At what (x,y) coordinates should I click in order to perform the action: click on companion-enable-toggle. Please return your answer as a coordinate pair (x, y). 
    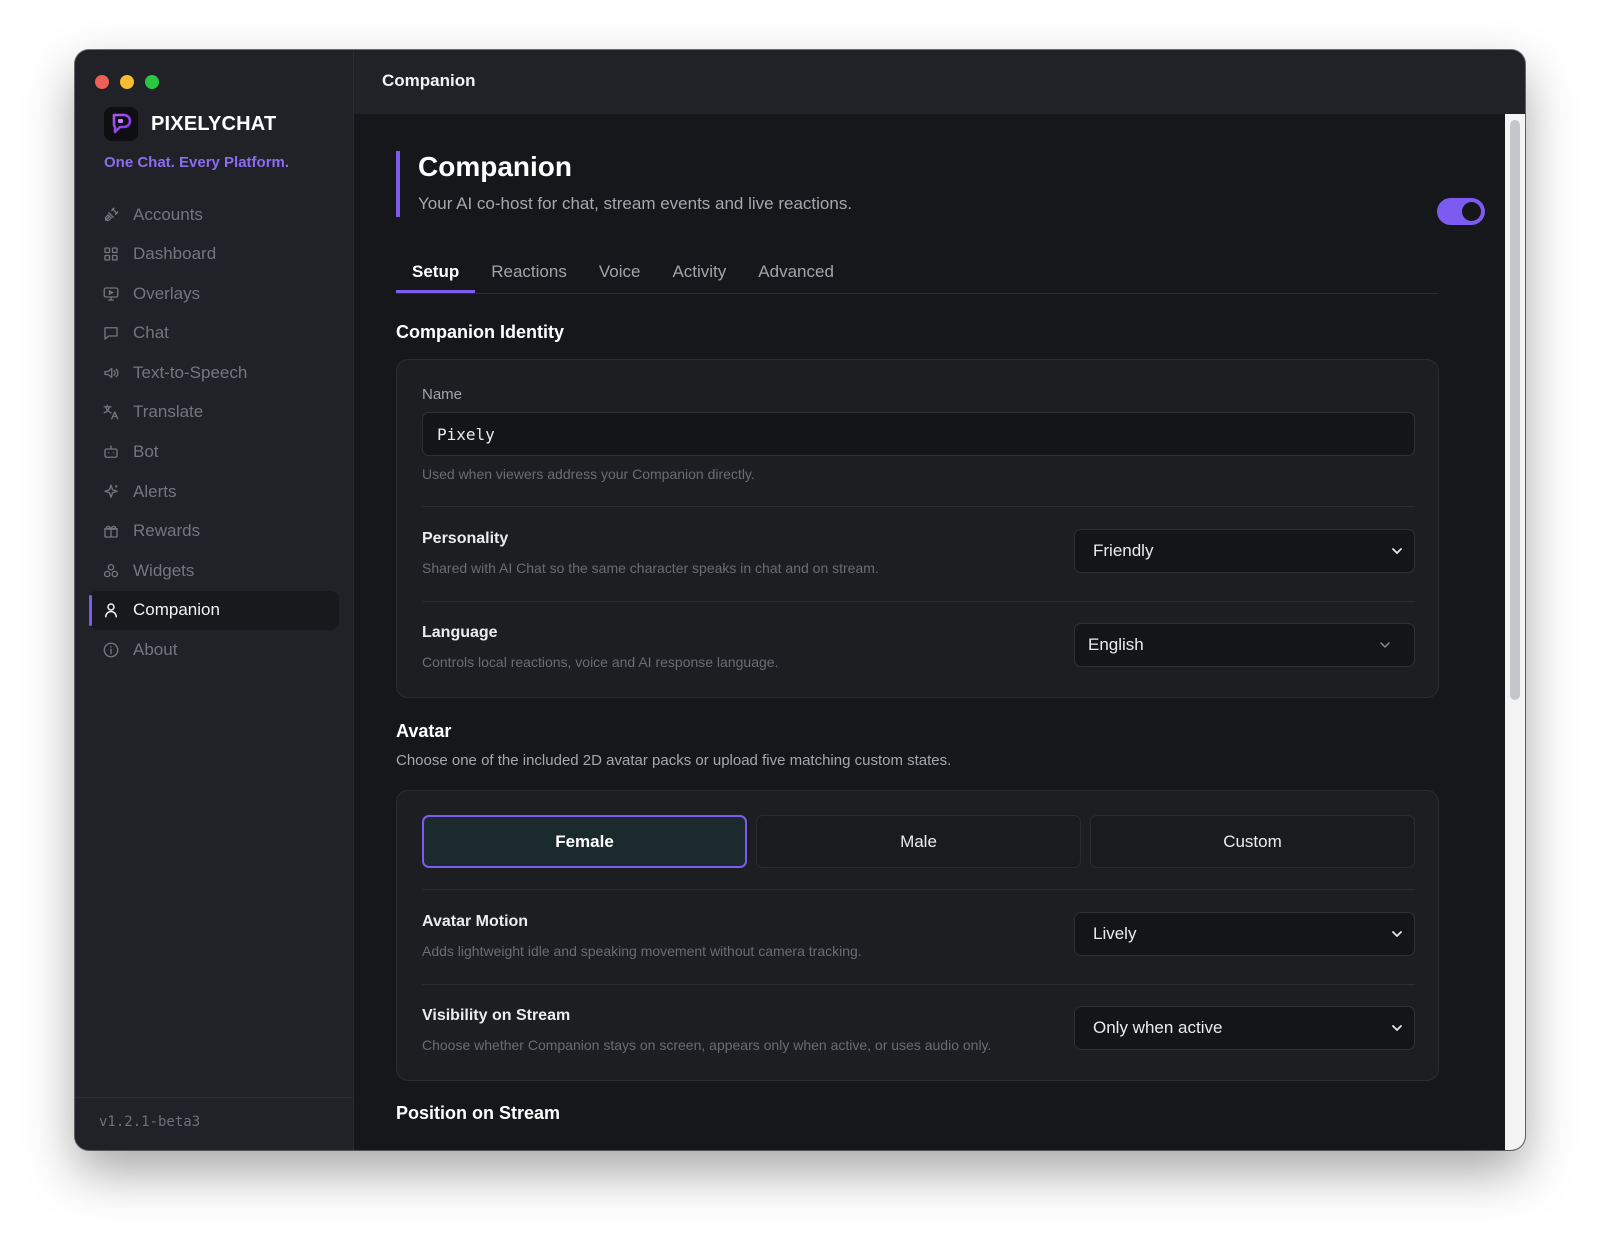
    Looking at the image, I should click on (1461, 211).